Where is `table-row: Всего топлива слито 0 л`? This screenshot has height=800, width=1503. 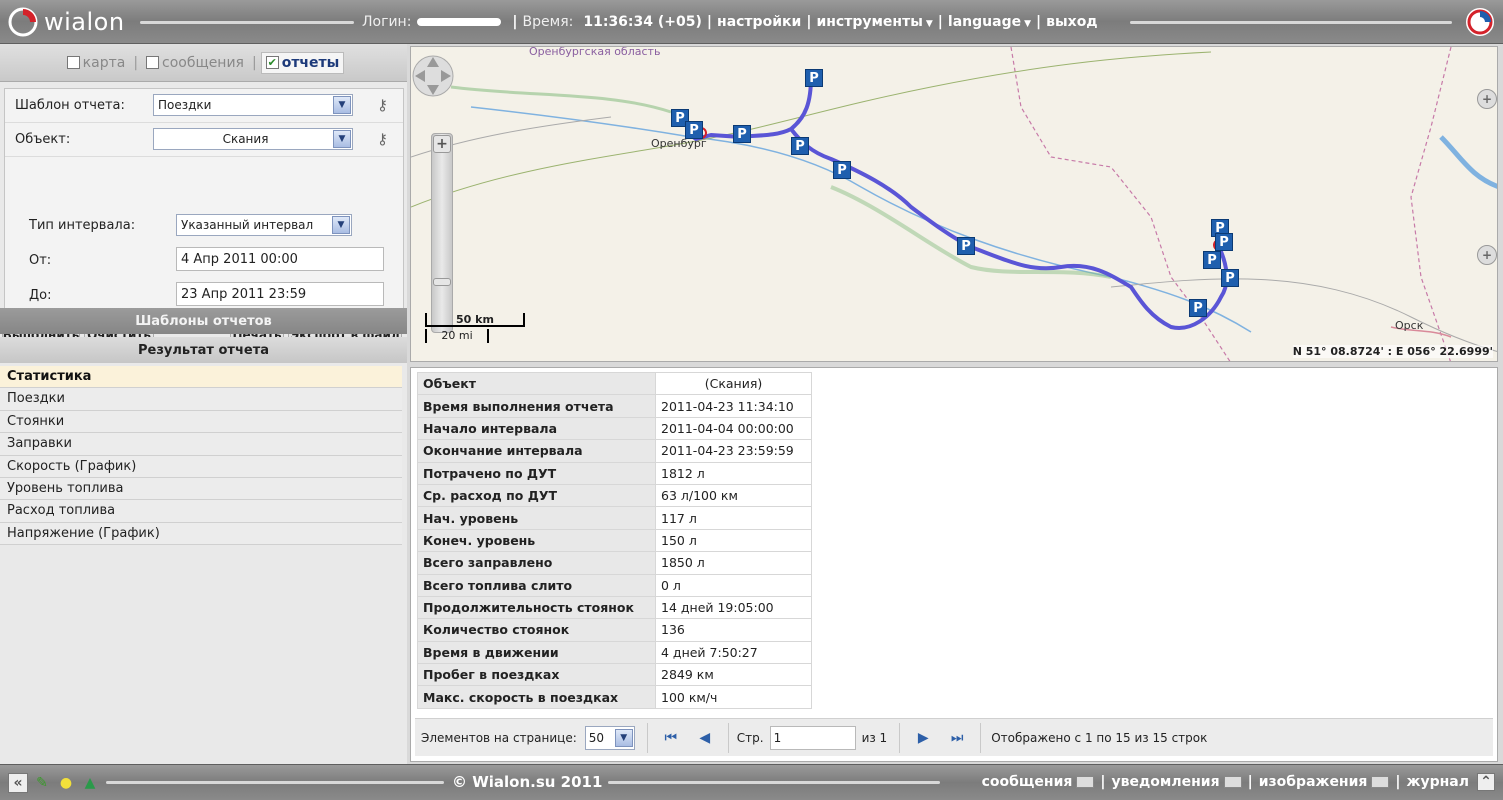
table-row: Всего топлива слито 0 л is located at coordinates (614, 585).